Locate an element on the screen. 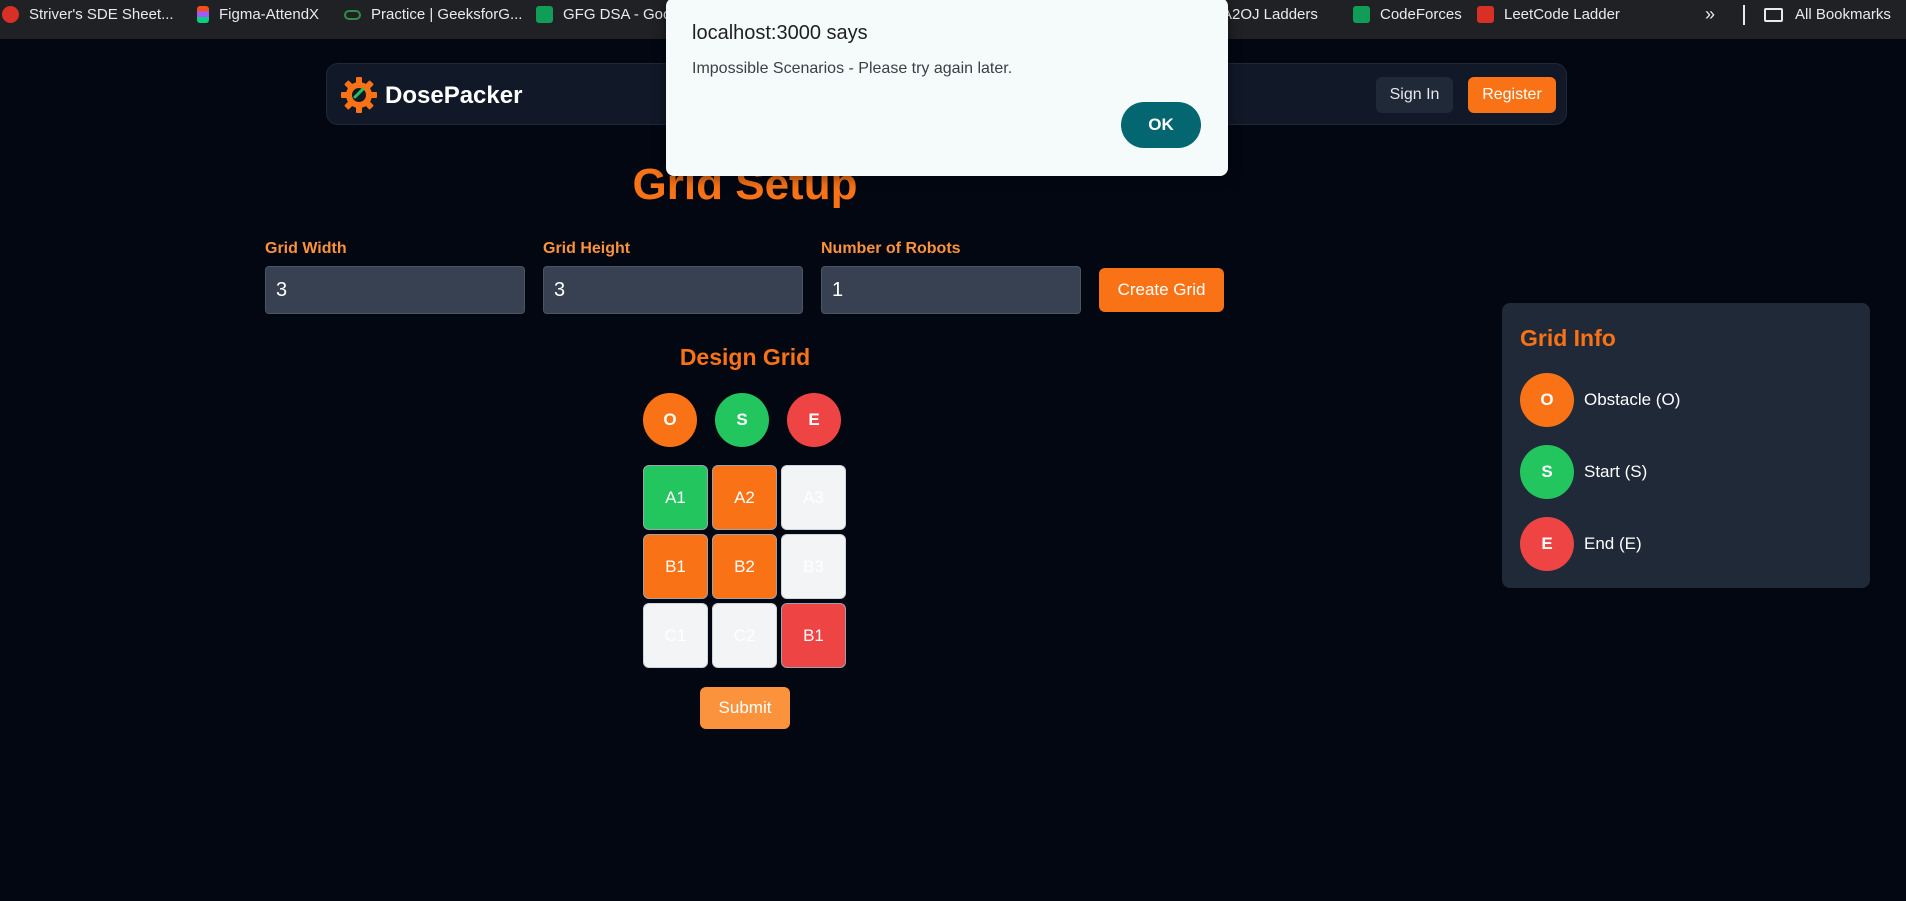  gear-logo-icon is located at coordinates (359, 95).